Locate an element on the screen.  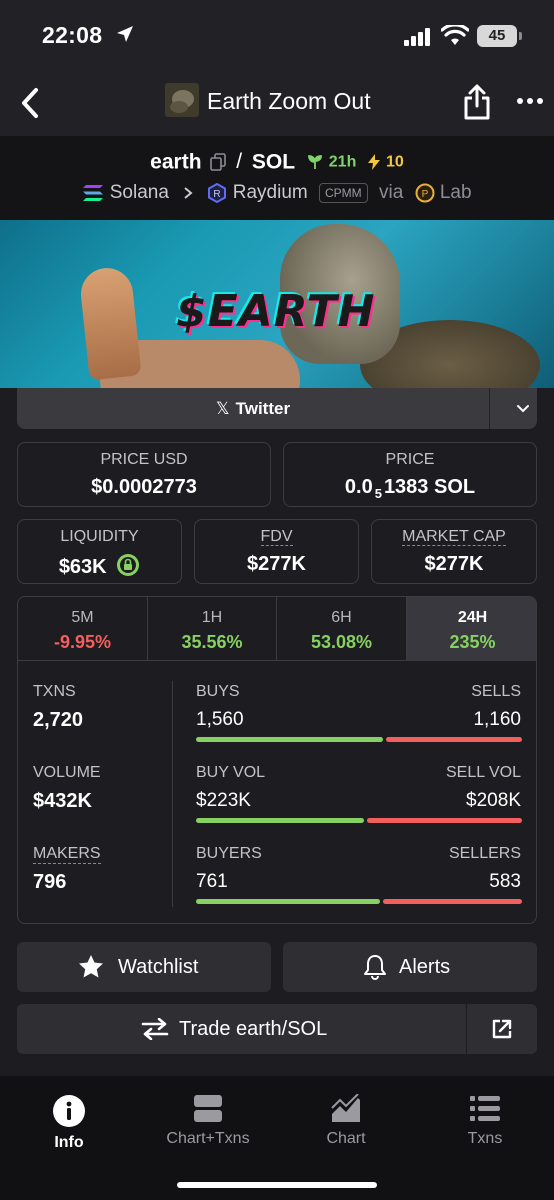
timeframe-tabs: 5M -9.95% 1H 35.56% 6H 53.08% 24H 235% is located at coordinates (277, 629).